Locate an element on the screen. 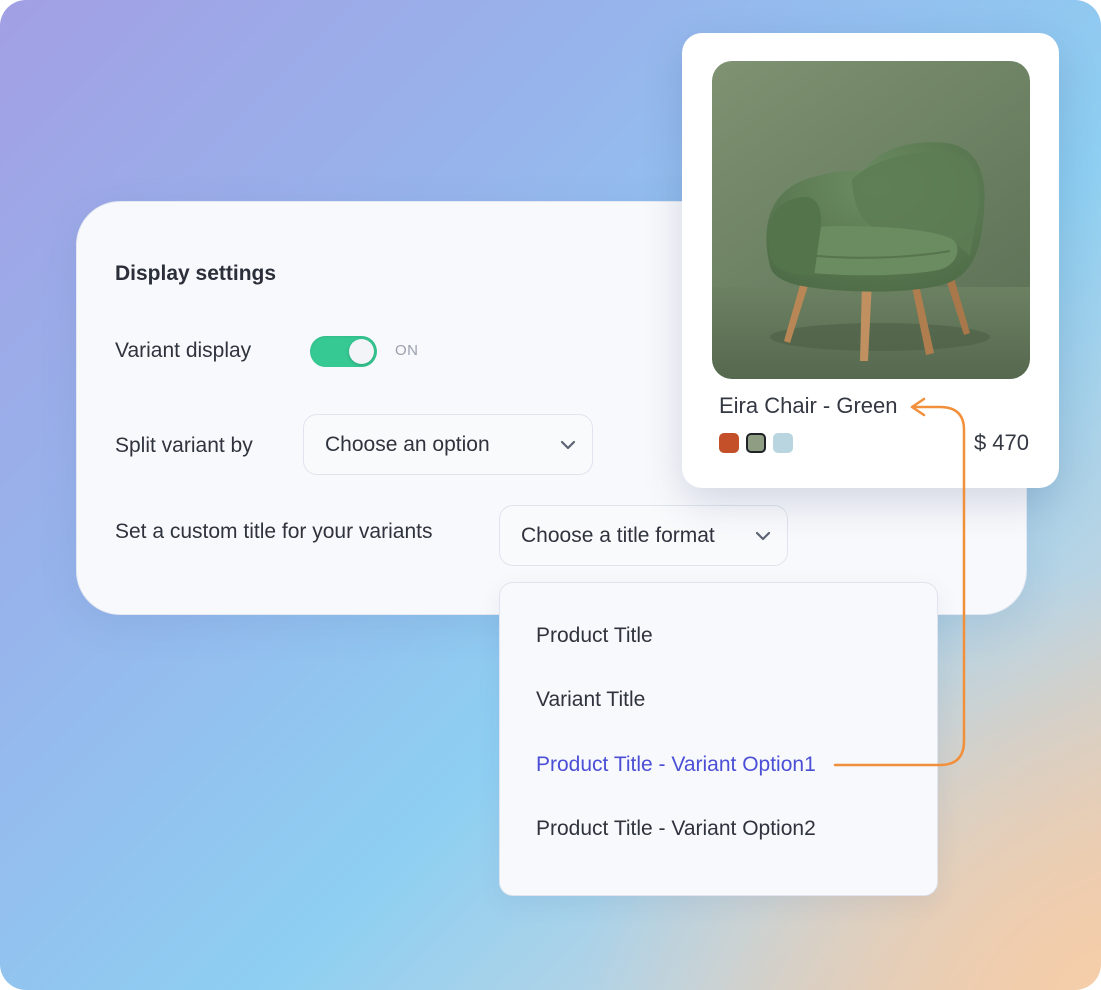  title-format-select: Choose a title format is located at coordinates (643, 535).